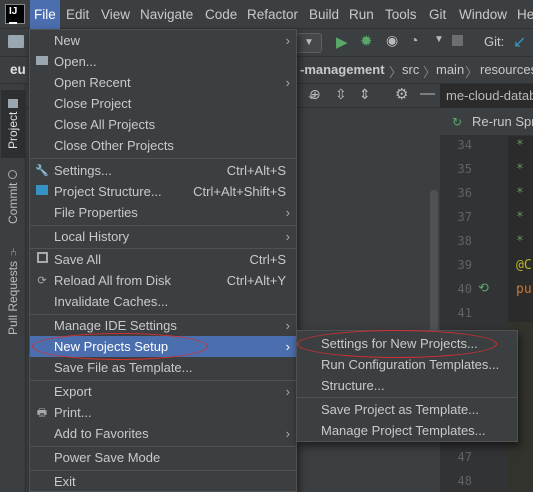  I want to click on menu-refactor: Refactor, so click(272, 14).